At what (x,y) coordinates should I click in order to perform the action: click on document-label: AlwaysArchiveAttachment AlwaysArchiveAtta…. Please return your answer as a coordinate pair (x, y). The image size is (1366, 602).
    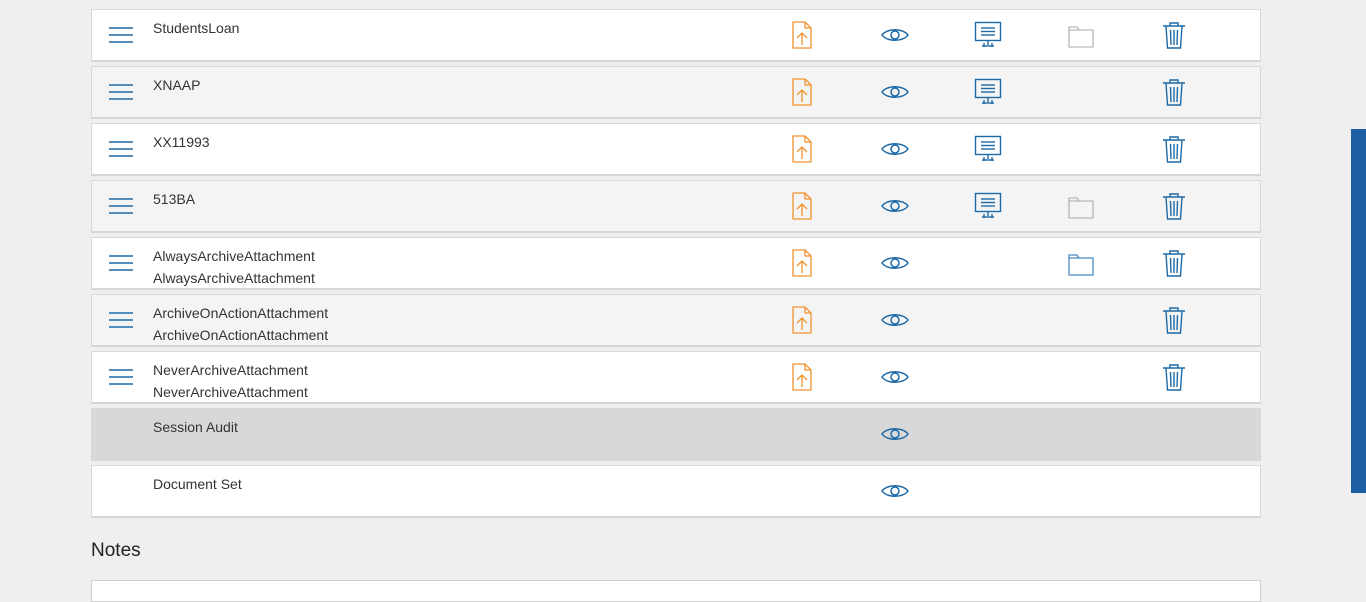
    Looking at the image, I should click on (234, 267).